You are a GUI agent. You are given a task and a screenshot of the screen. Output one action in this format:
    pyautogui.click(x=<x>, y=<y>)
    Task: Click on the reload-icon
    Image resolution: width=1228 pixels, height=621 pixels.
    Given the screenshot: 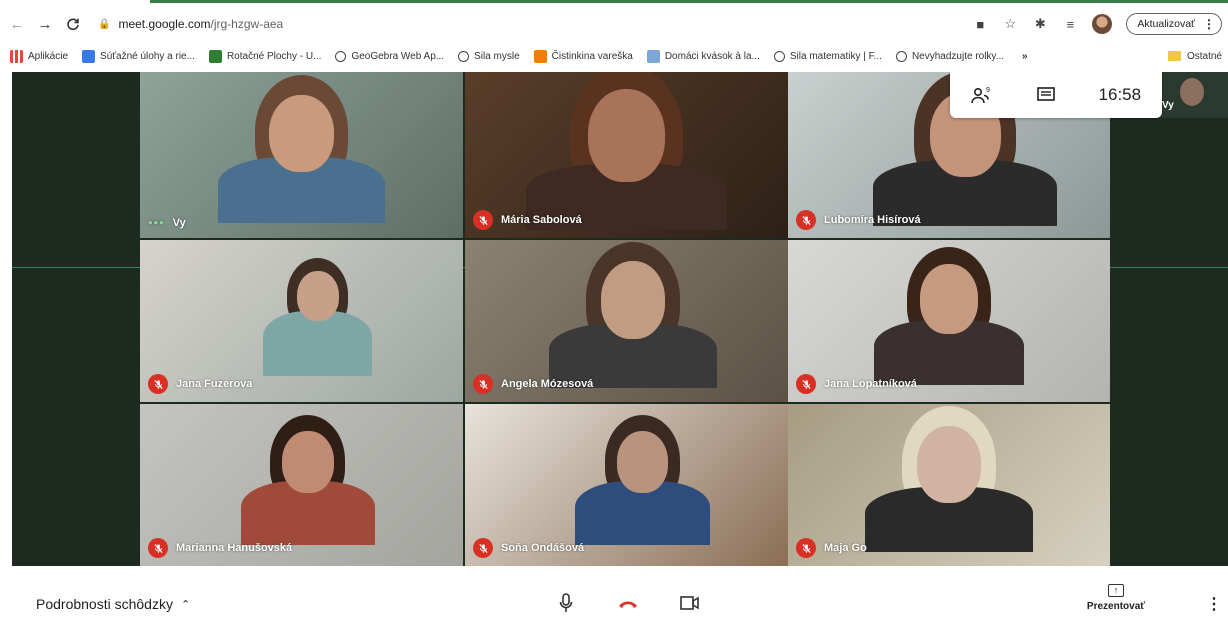 What is the action you would take?
    pyautogui.click(x=73, y=24)
    